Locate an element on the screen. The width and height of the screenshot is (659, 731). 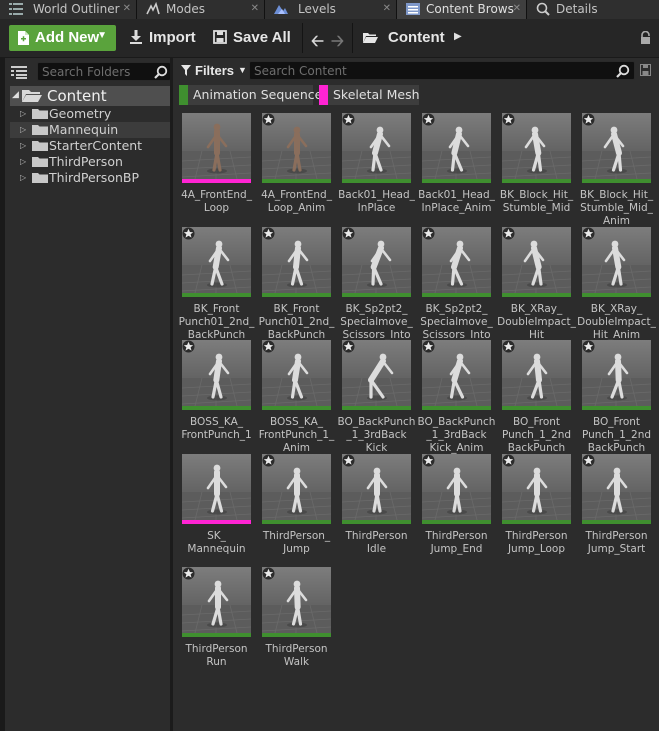
tab-world-outliner: World Outliner ✕ is located at coordinates (68, 9).